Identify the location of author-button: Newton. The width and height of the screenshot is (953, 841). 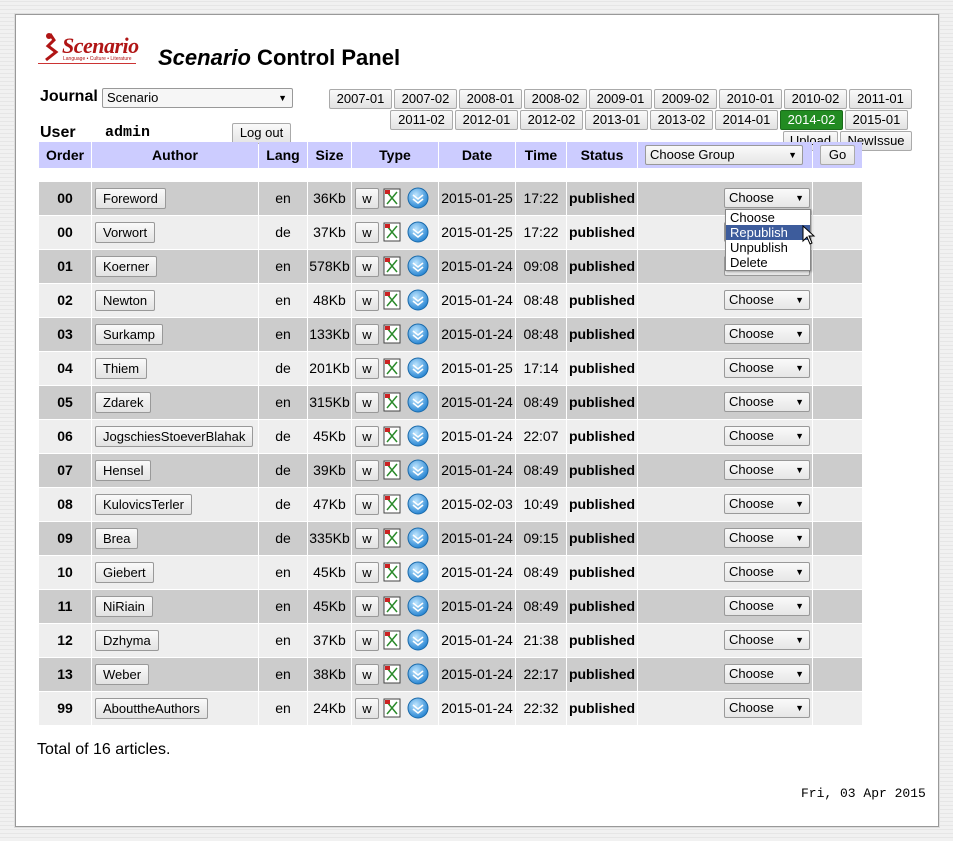
(125, 300).